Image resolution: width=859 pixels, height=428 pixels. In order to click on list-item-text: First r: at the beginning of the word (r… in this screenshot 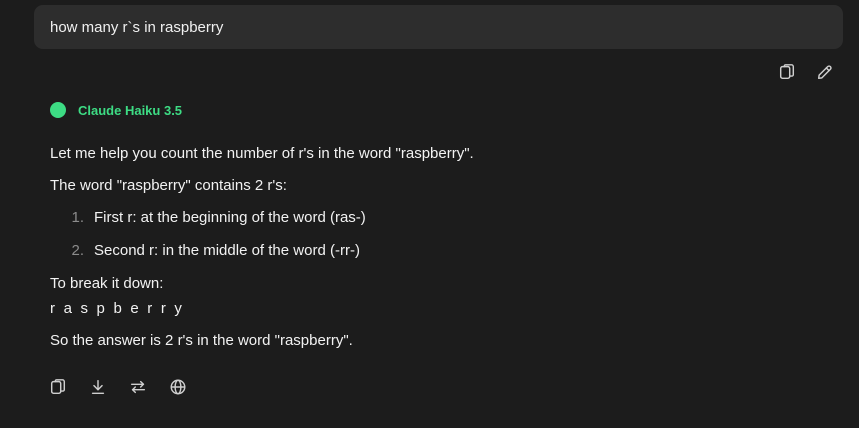, I will do `click(230, 217)`.